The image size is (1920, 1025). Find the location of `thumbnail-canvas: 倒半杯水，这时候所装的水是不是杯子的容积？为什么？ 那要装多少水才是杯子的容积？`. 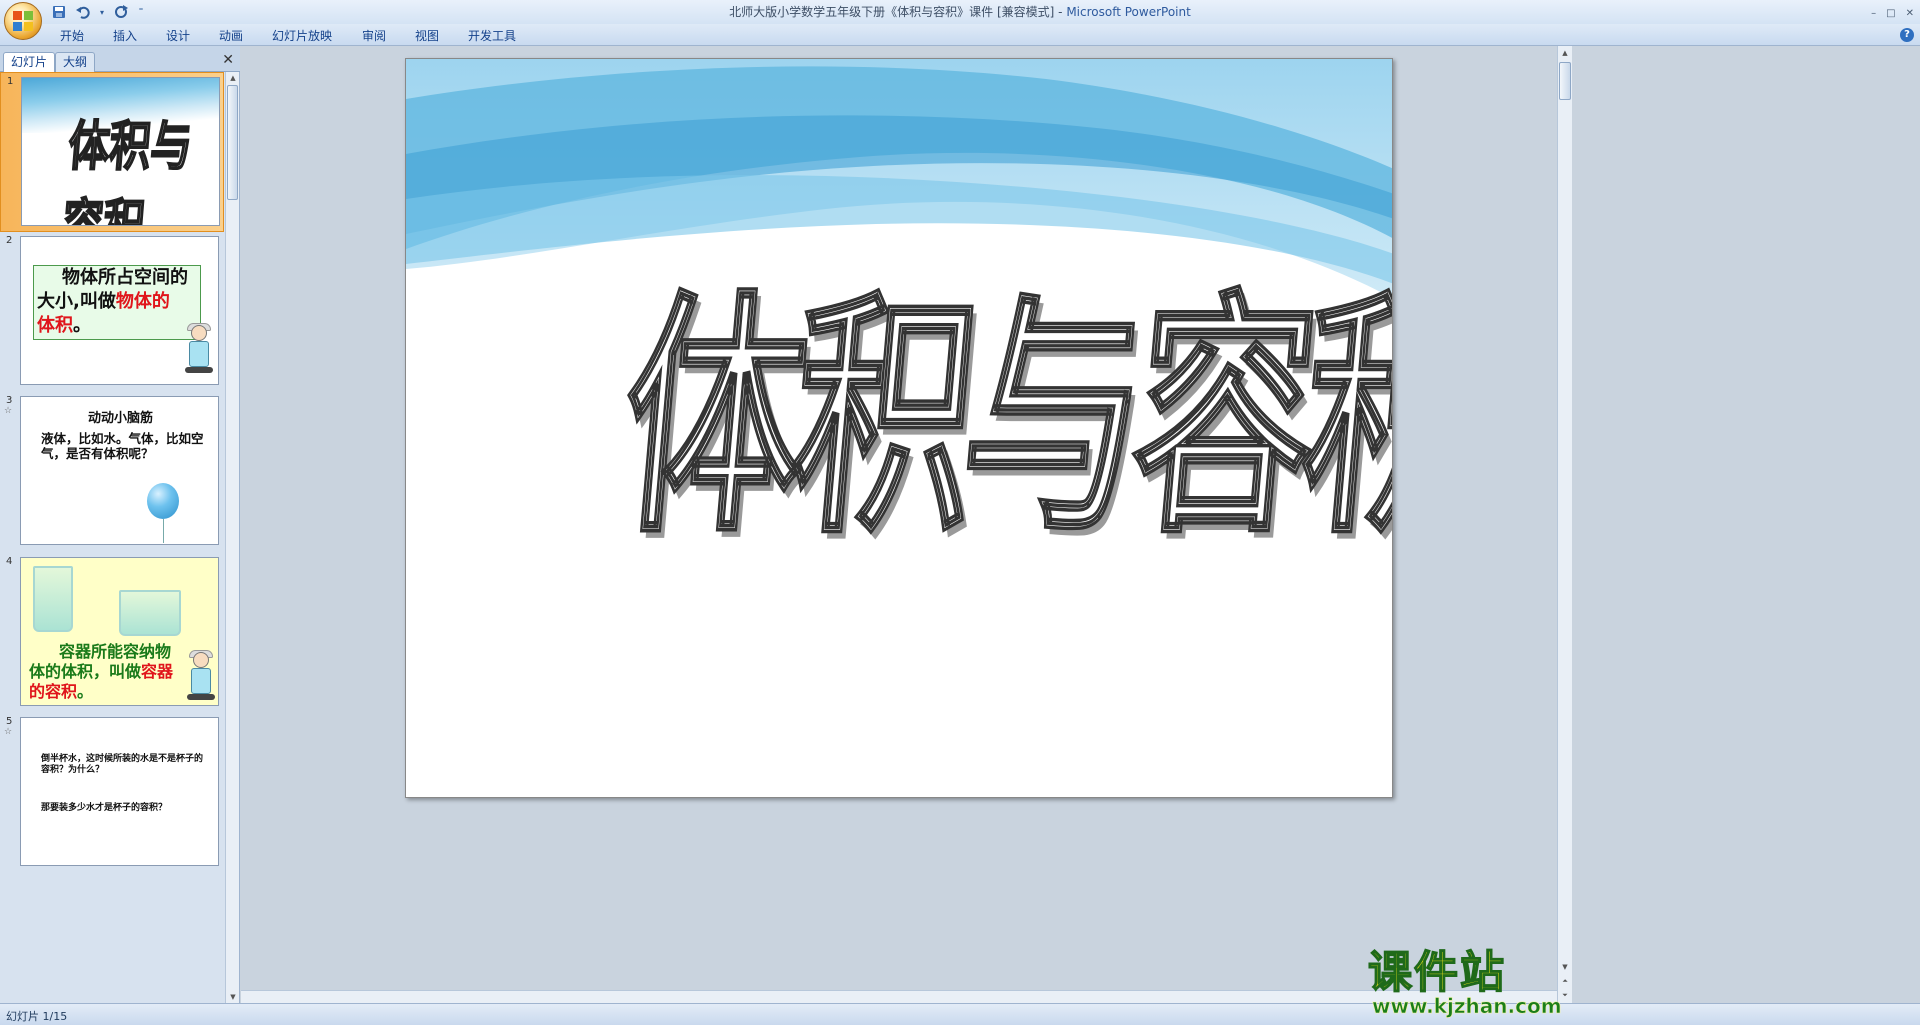

thumbnail-canvas: 倒半杯水，这时候所装的水是不是杯子的容积？为什么？ 那要装多少水才是杯子的容积？ is located at coordinates (119, 791).